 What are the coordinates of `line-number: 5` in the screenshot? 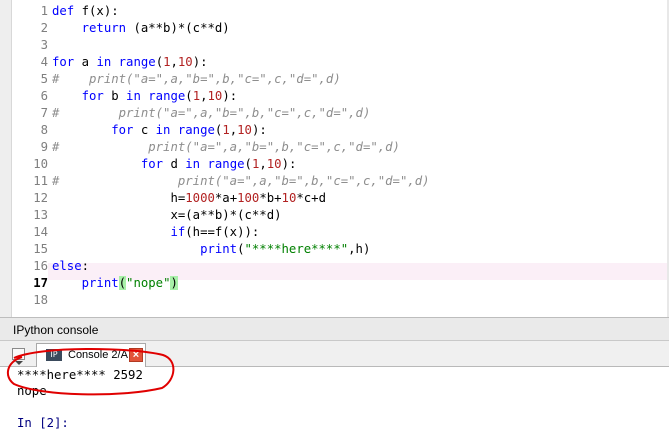 It's located at (44, 79).